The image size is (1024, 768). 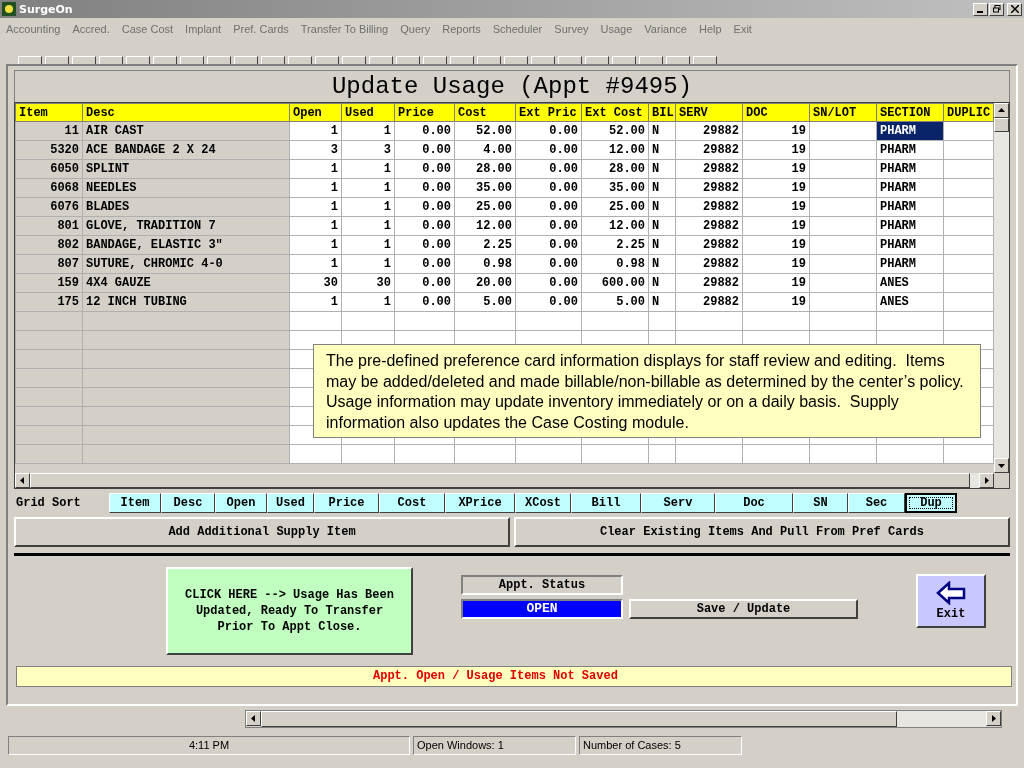 I want to click on sort-button: Dup, so click(x=931, y=503).